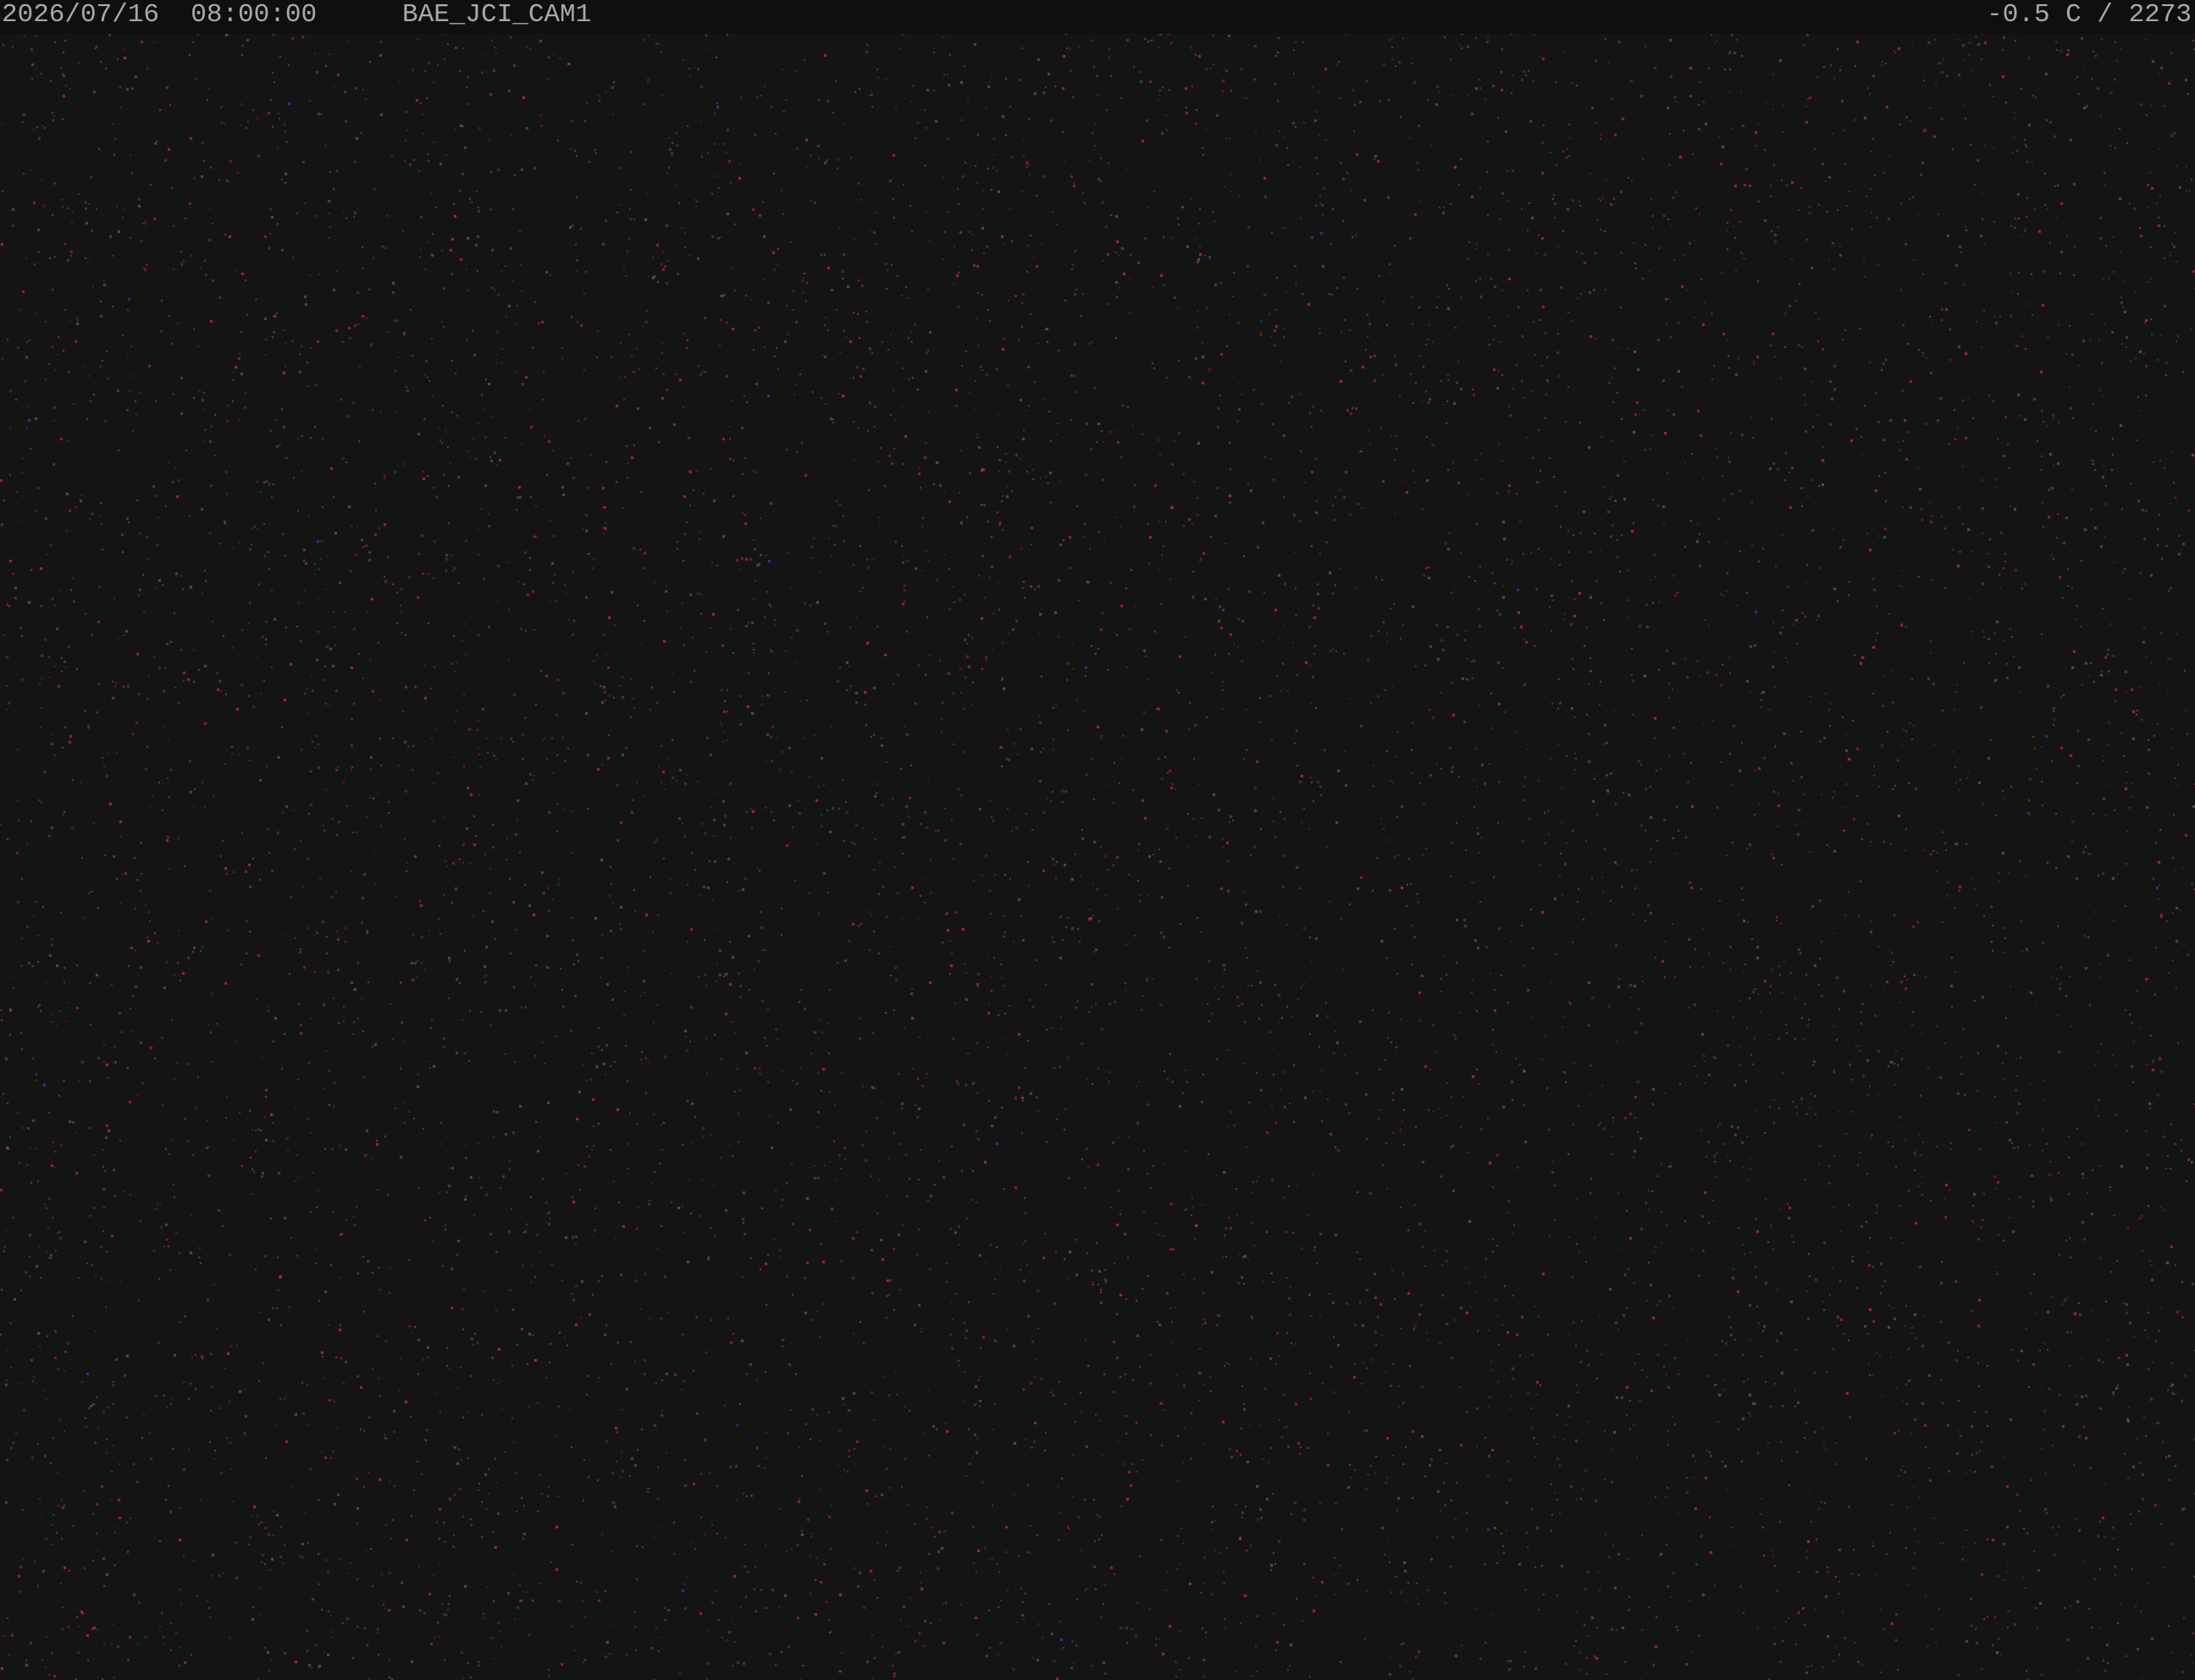 The height and width of the screenshot is (1680, 2195). Describe the element at coordinates (160, 15) in the screenshot. I see `timestamp-label: 2026/07/16 08:00:00` at that location.